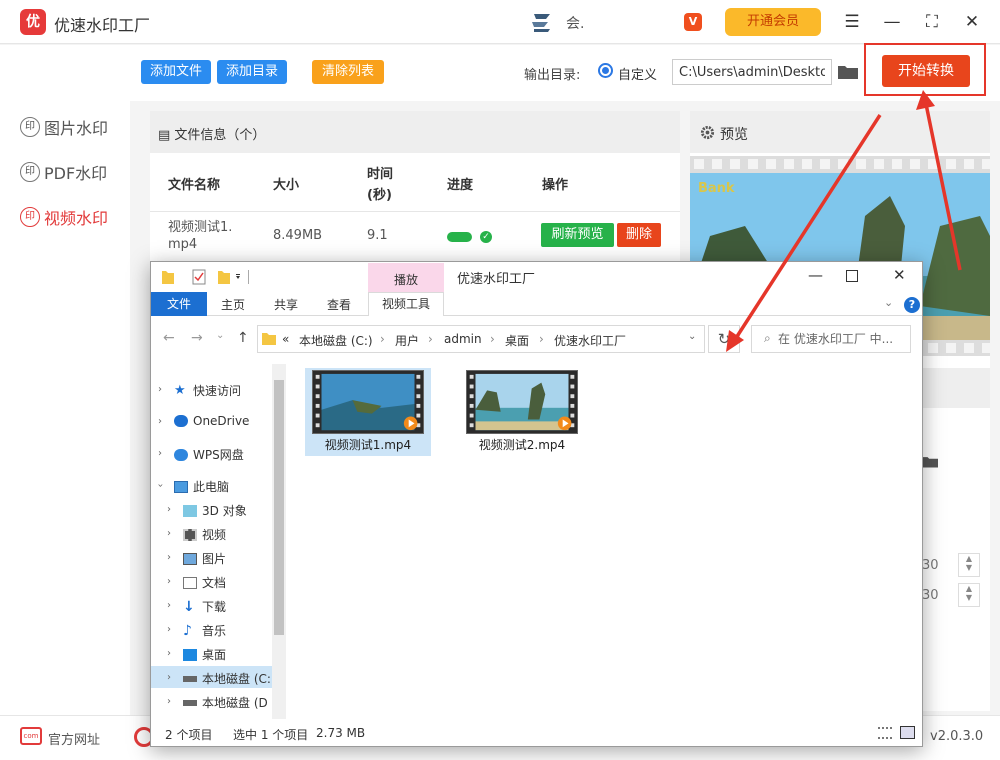 The width and height of the screenshot is (1000, 760). Describe the element at coordinates (169, 338) in the screenshot. I see `back-arrow-icon: ←` at that location.